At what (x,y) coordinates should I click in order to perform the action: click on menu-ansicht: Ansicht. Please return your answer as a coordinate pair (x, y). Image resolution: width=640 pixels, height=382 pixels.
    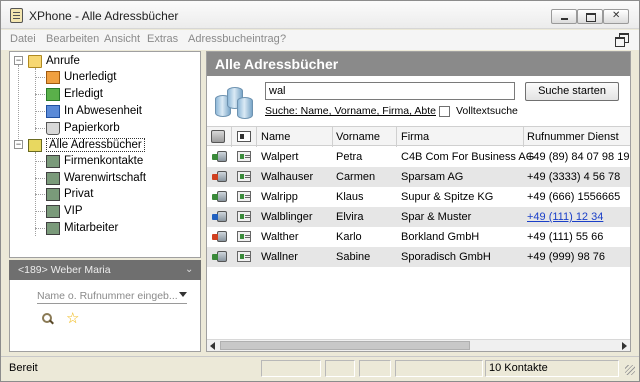
    Looking at the image, I should click on (122, 39).